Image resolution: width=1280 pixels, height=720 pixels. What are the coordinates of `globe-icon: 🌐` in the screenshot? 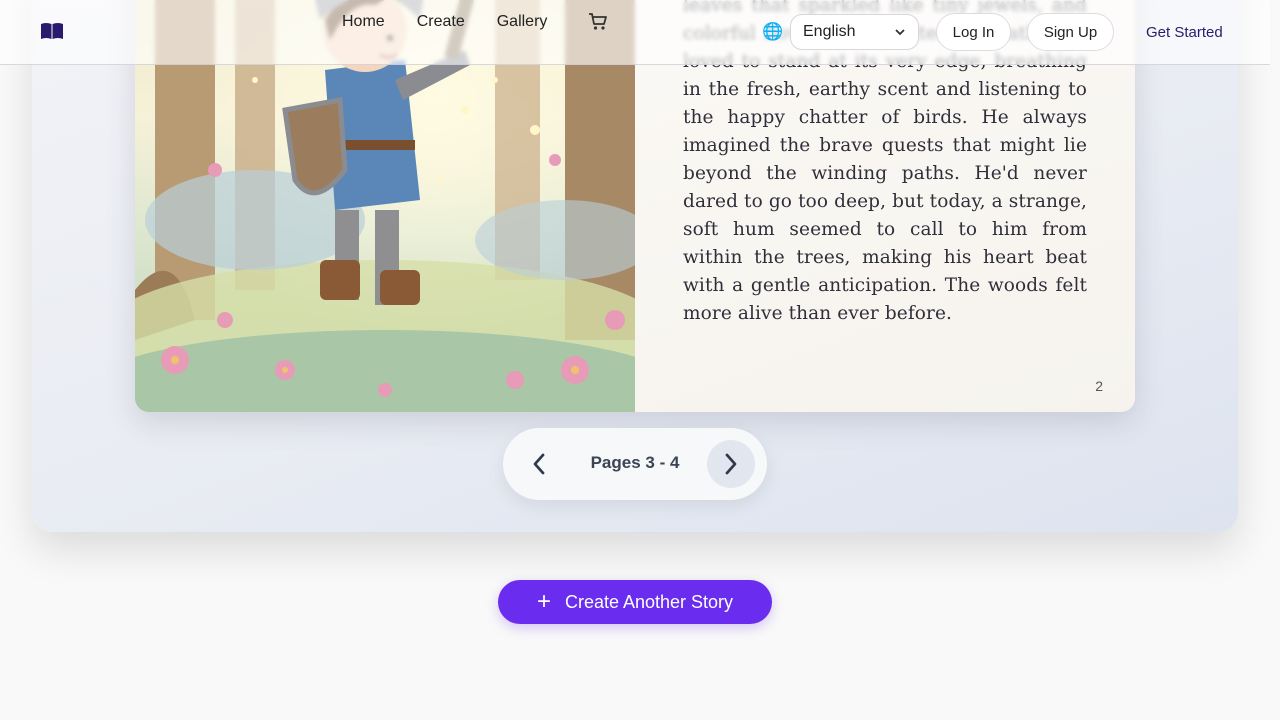 It's located at (773, 31).